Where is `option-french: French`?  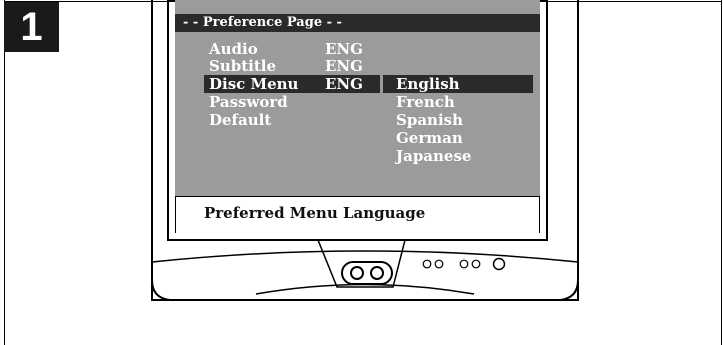
option-french: French is located at coordinates (425, 102).